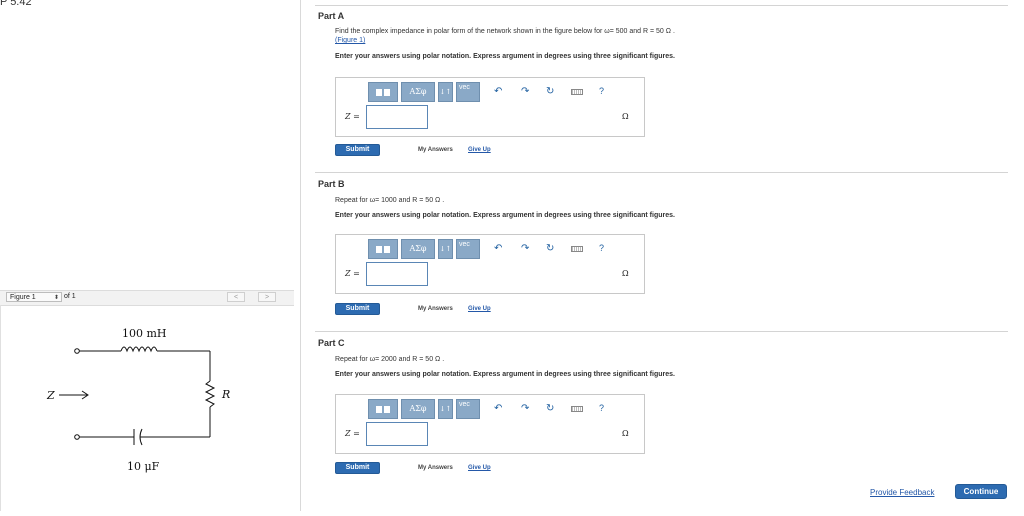 This screenshot has width=1024, height=516. Describe the element at coordinates (435, 468) in the screenshot. I see `part-c-my-answers-link: My Answers` at that location.